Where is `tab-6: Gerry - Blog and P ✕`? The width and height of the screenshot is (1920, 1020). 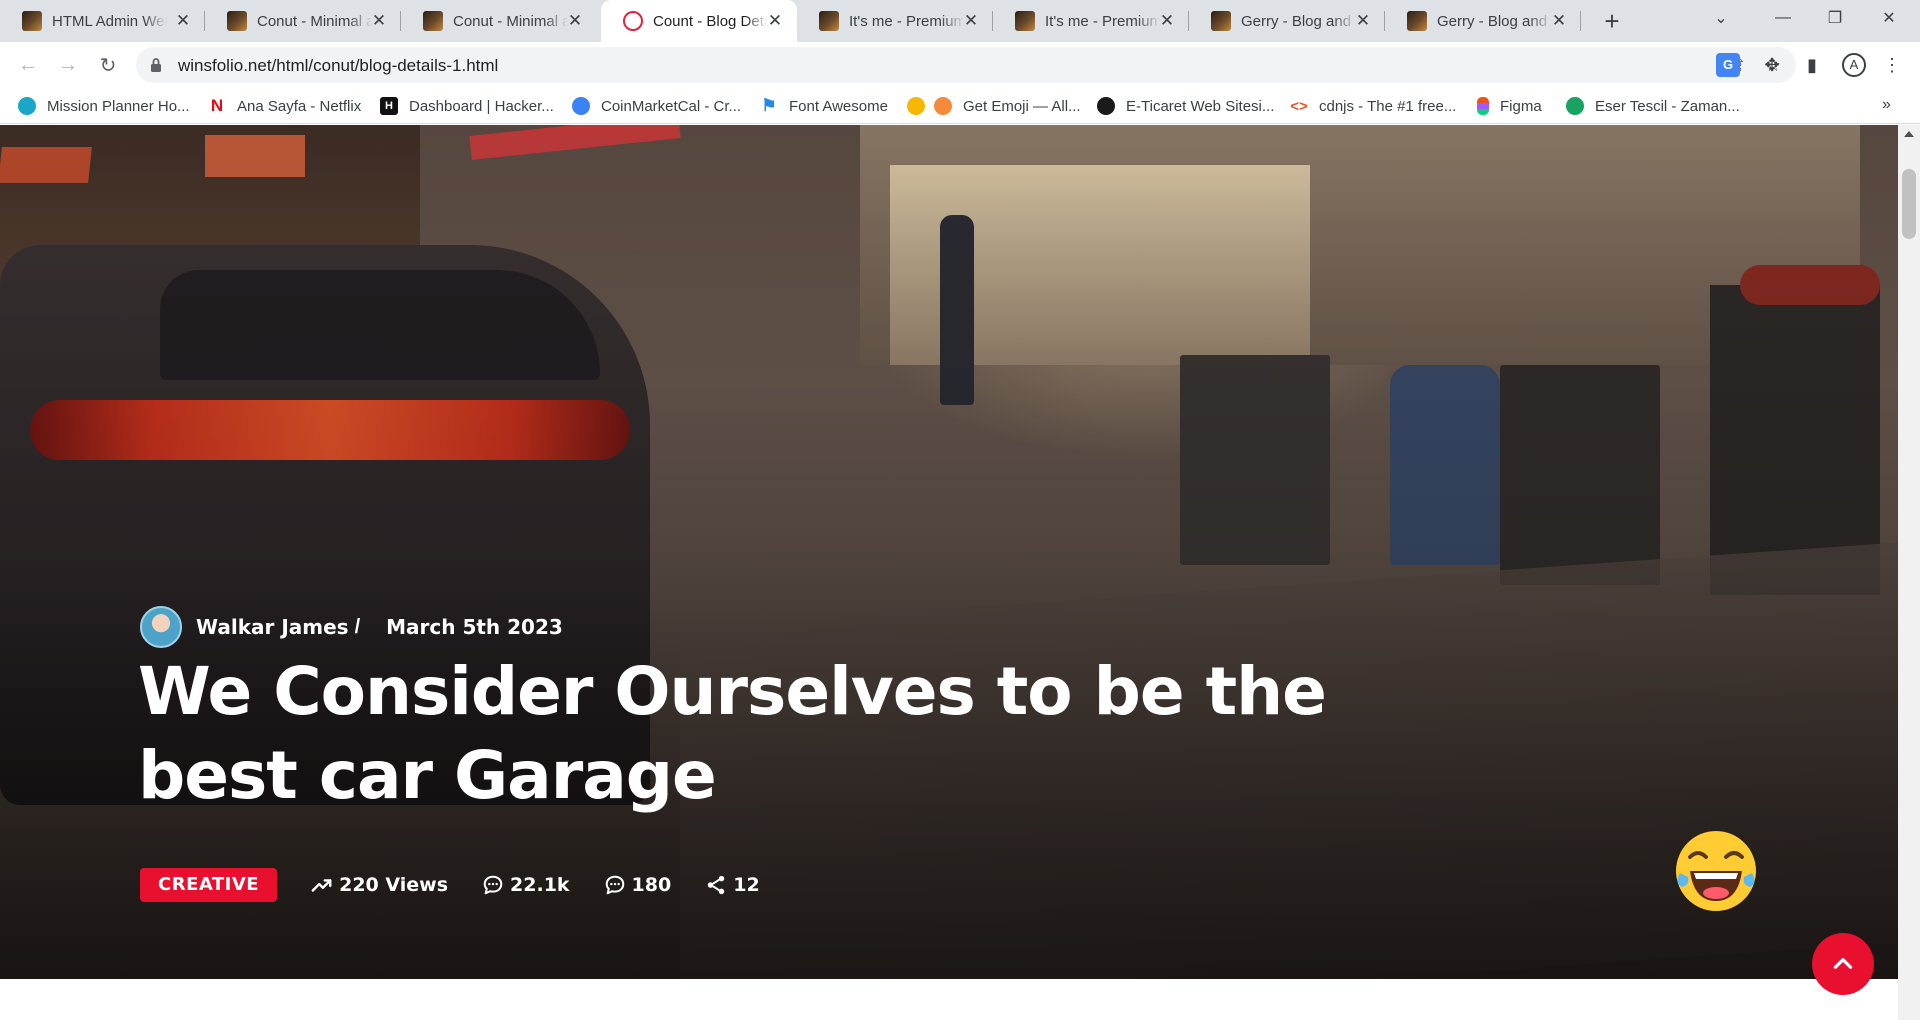
tab-6: Gerry - Blog and P ✕ is located at coordinates (1287, 21).